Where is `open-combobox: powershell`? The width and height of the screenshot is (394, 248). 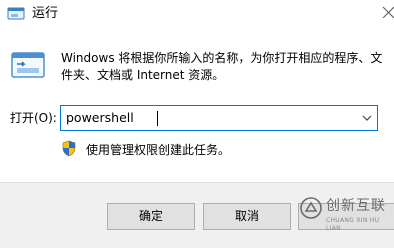
open-combobox: powershell is located at coordinates (219, 118).